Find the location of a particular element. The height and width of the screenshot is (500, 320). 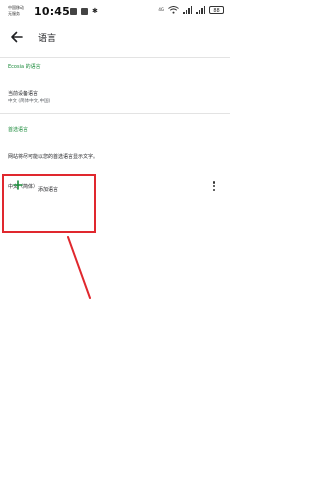

network-label: 4G is located at coordinates (161, 9).